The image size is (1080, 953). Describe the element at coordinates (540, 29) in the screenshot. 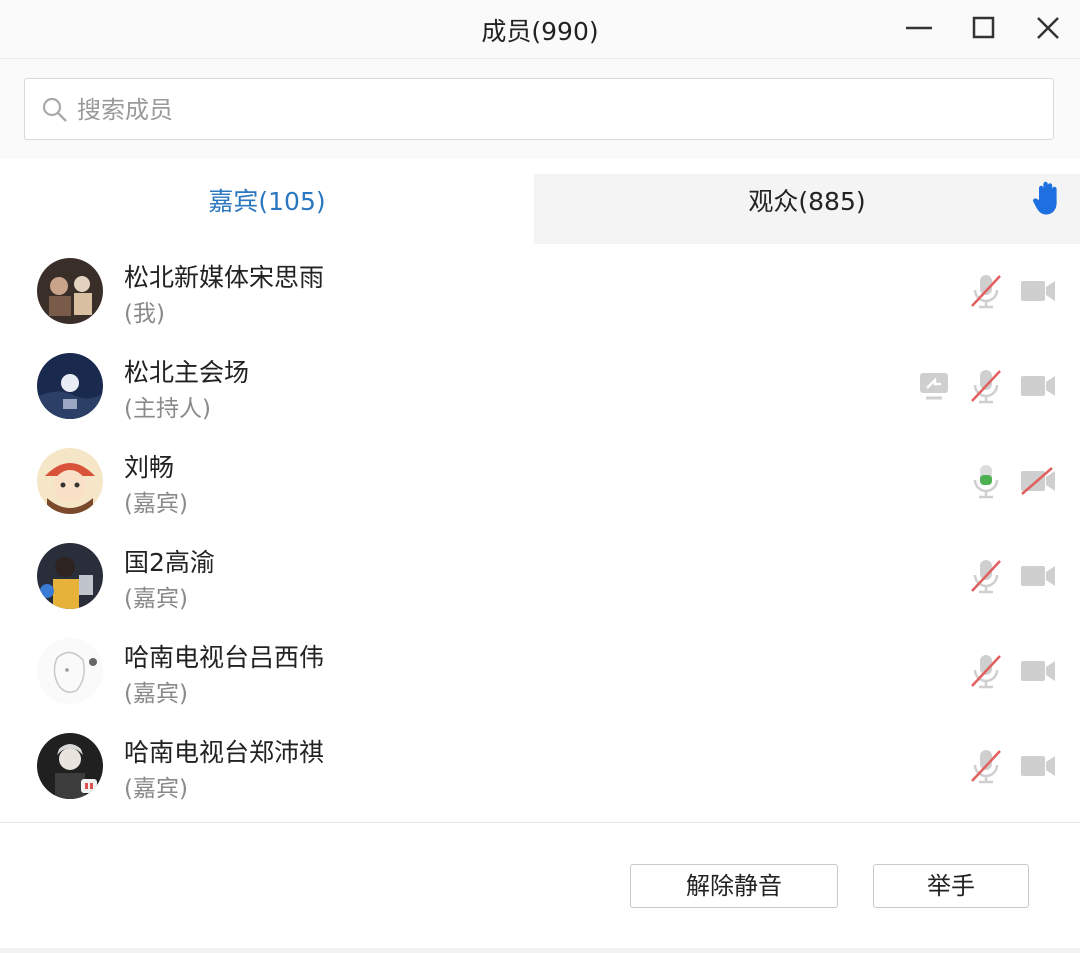

I see `title-bar: 成员(990)` at that location.